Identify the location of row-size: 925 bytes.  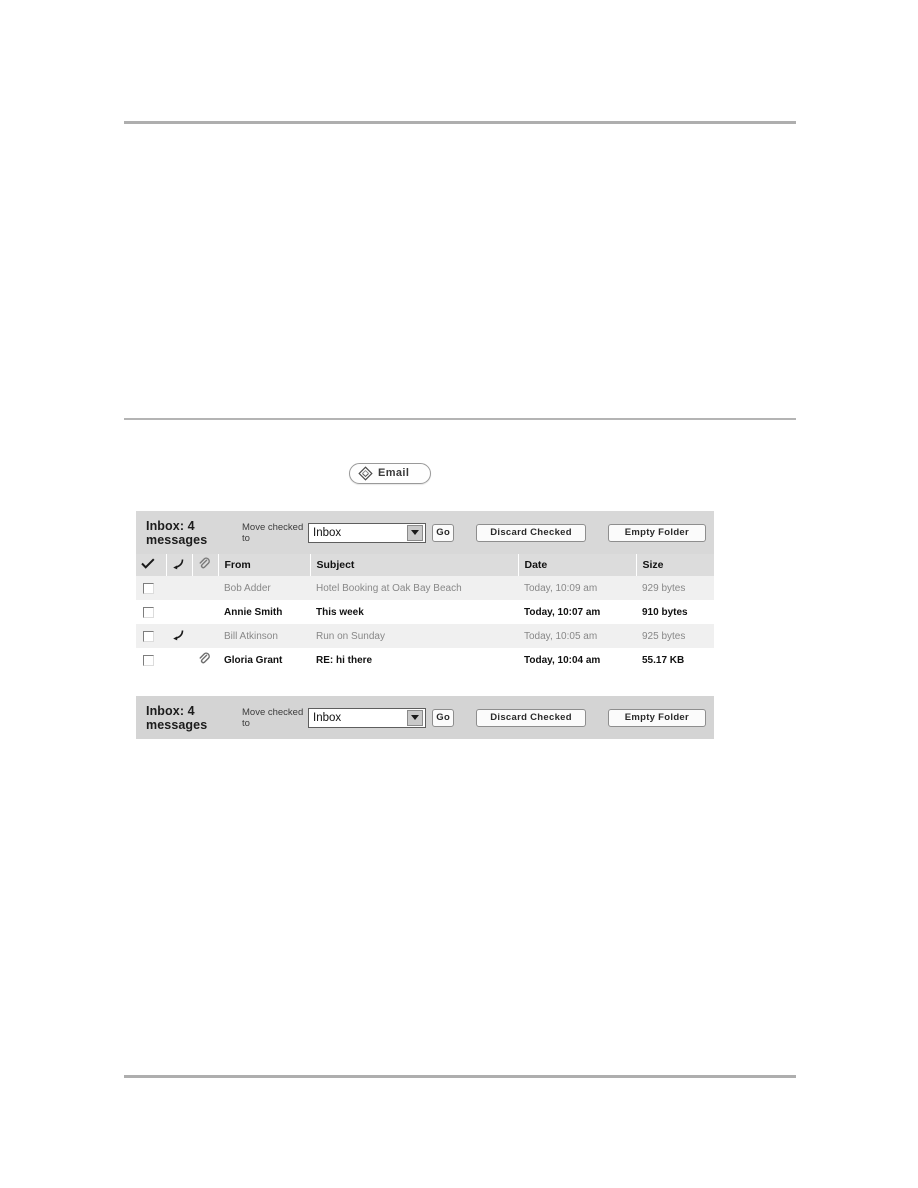
(675, 636).